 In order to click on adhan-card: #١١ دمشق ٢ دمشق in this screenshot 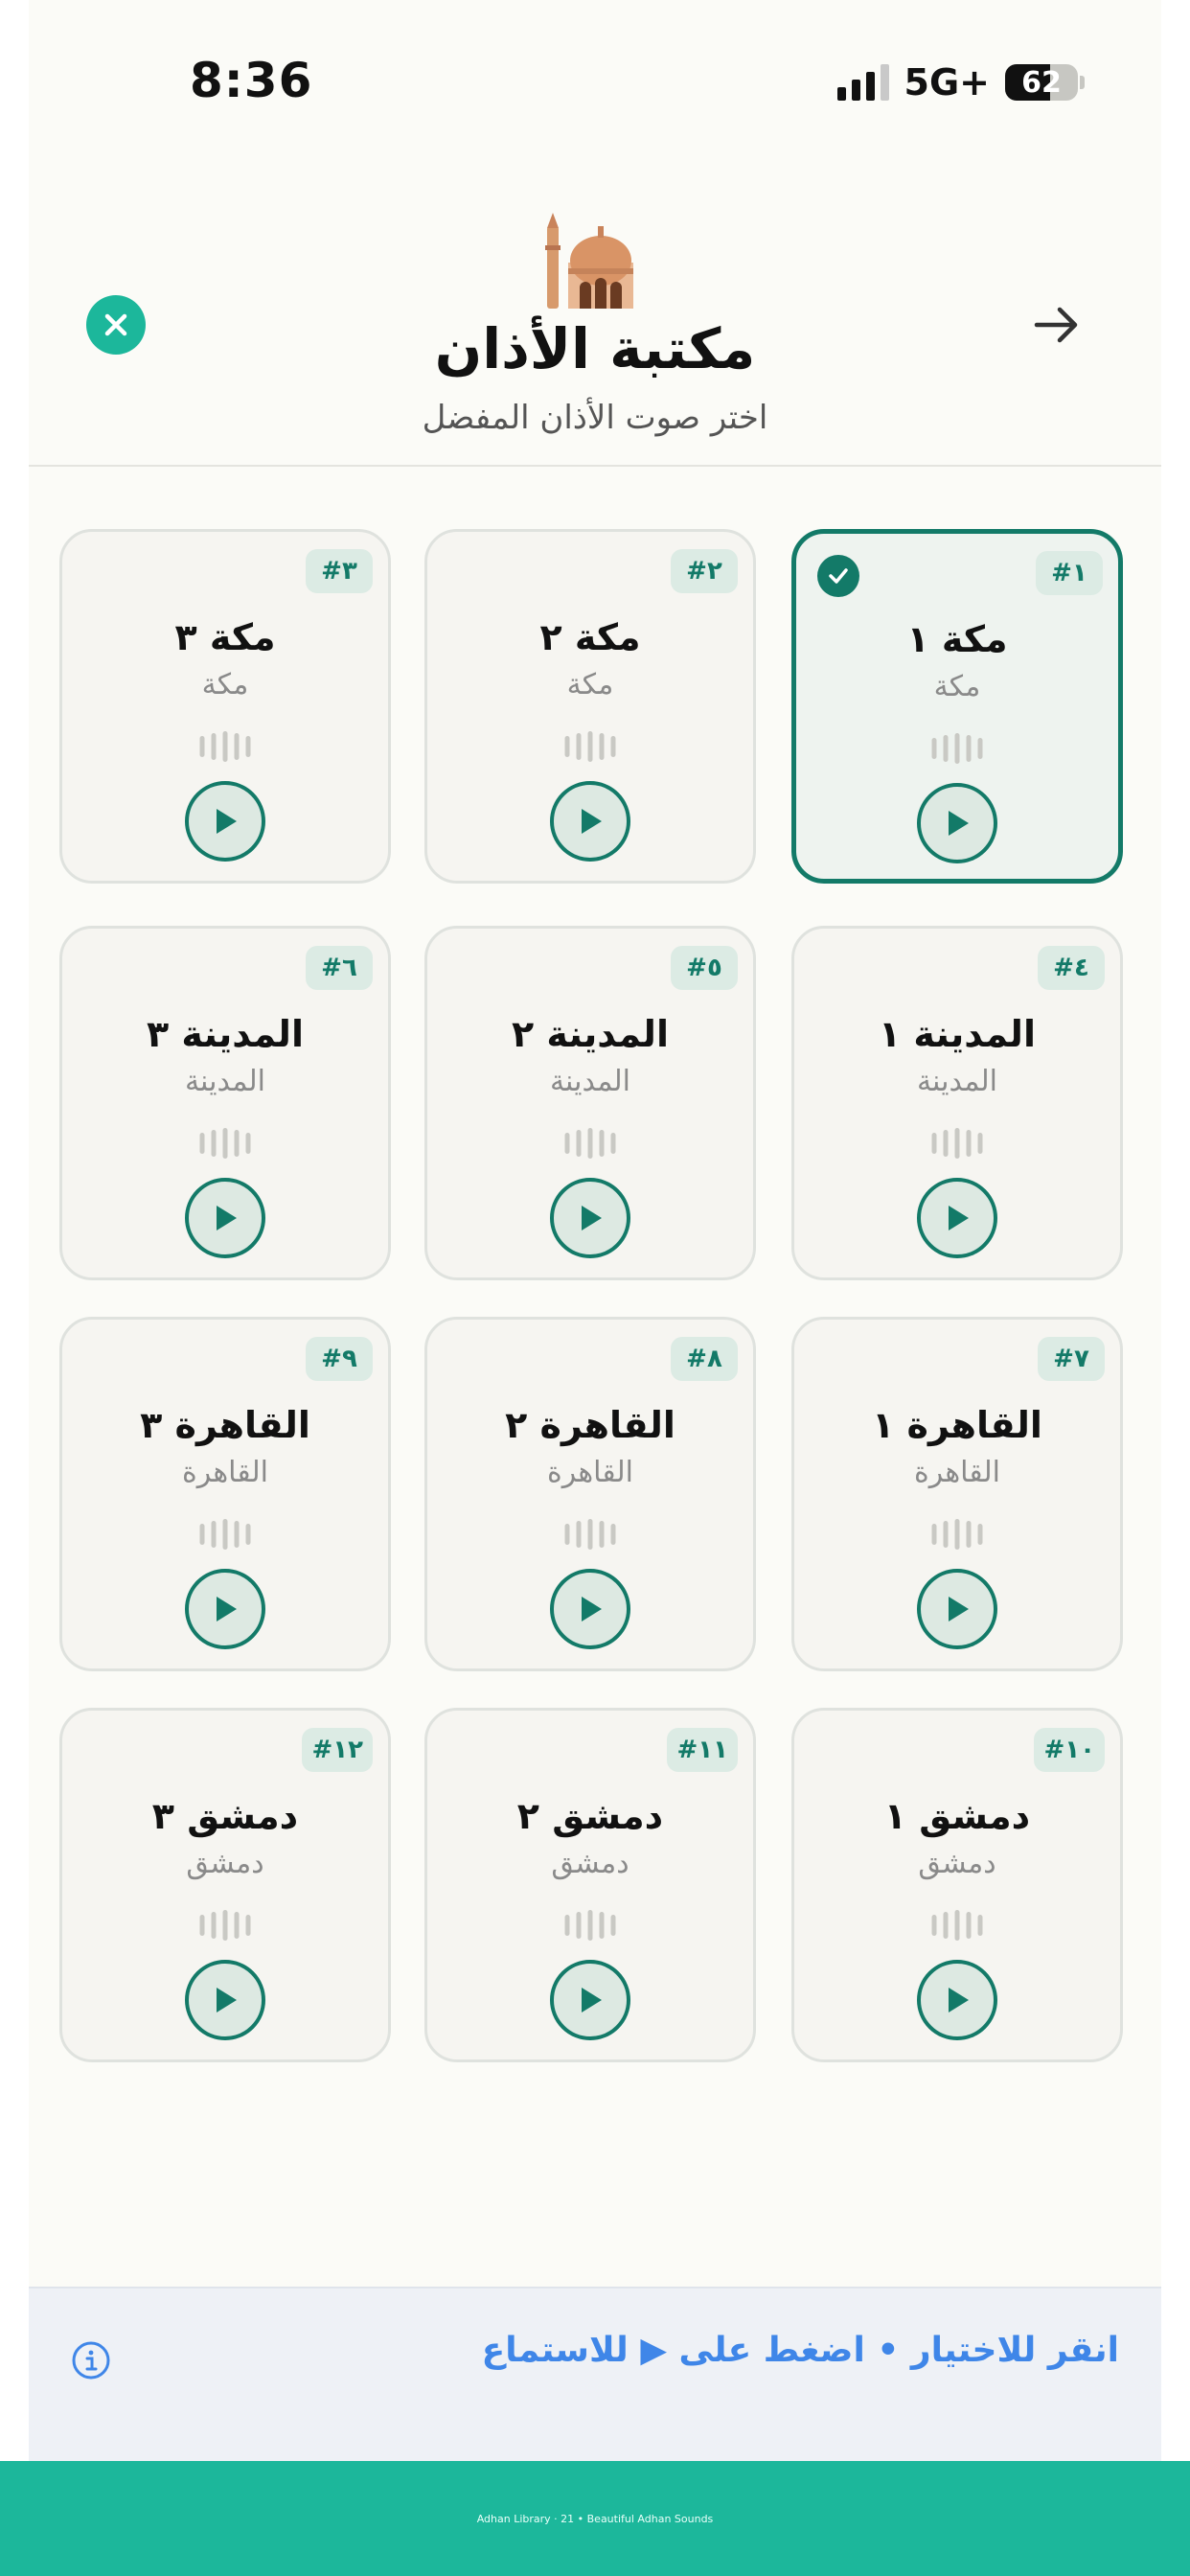, I will do `click(590, 1885)`.